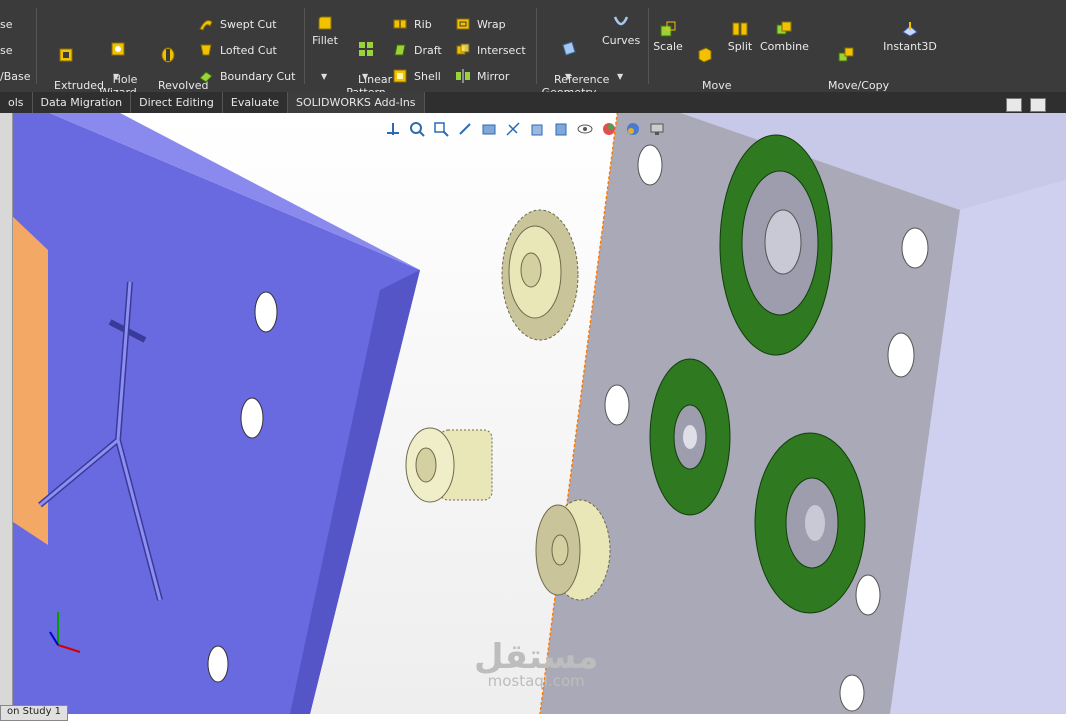 The height and width of the screenshot is (721, 1066). What do you see at coordinates (740, 46) in the screenshot?
I see `split-label: Split` at bounding box center [740, 46].